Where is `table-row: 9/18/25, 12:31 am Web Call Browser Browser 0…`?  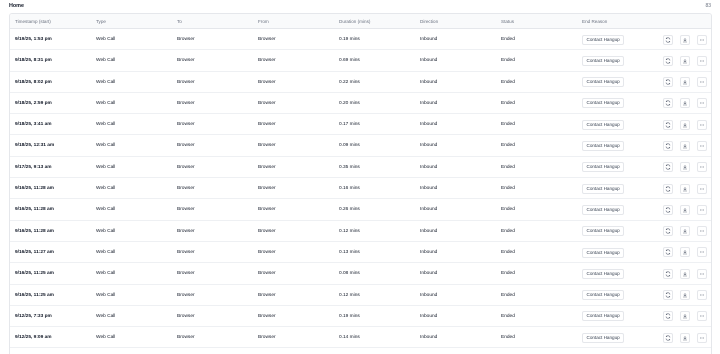 table-row: 9/18/25, 12:31 am Web Call Browser Browser 0… is located at coordinates (360, 146).